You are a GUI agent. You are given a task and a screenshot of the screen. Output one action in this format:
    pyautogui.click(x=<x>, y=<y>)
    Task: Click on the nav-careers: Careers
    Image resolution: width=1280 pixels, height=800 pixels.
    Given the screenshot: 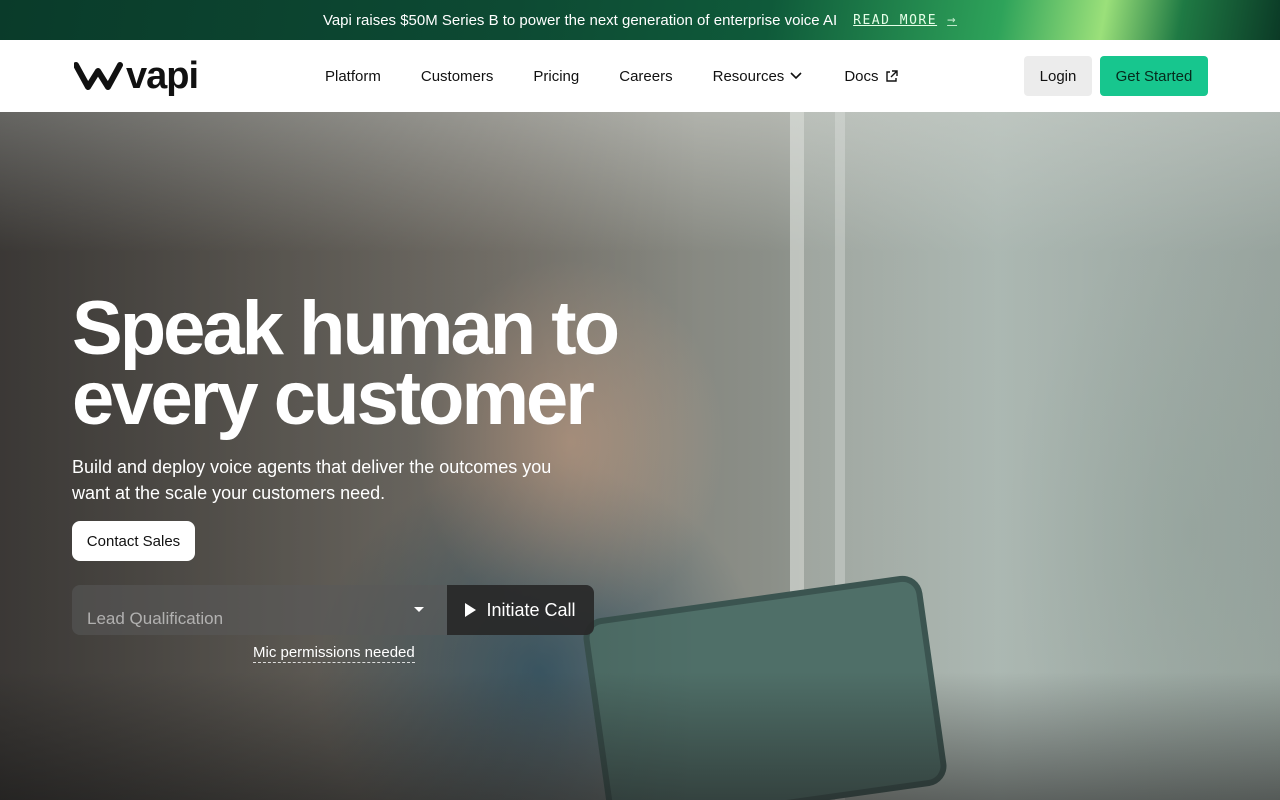 What is the action you would take?
    pyautogui.click(x=645, y=76)
    